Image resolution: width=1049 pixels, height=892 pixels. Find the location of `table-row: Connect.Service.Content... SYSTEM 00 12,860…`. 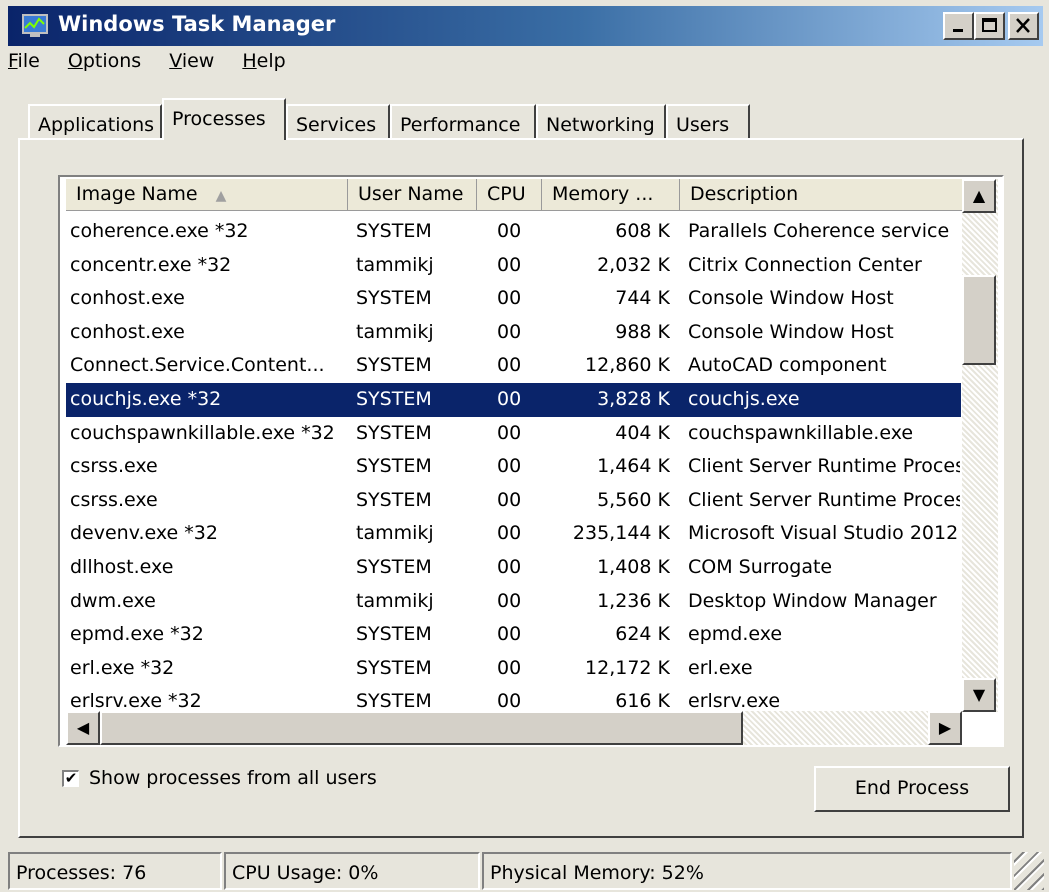

table-row: Connect.Service.Content... SYSTEM 00 12,860… is located at coordinates (513, 366).